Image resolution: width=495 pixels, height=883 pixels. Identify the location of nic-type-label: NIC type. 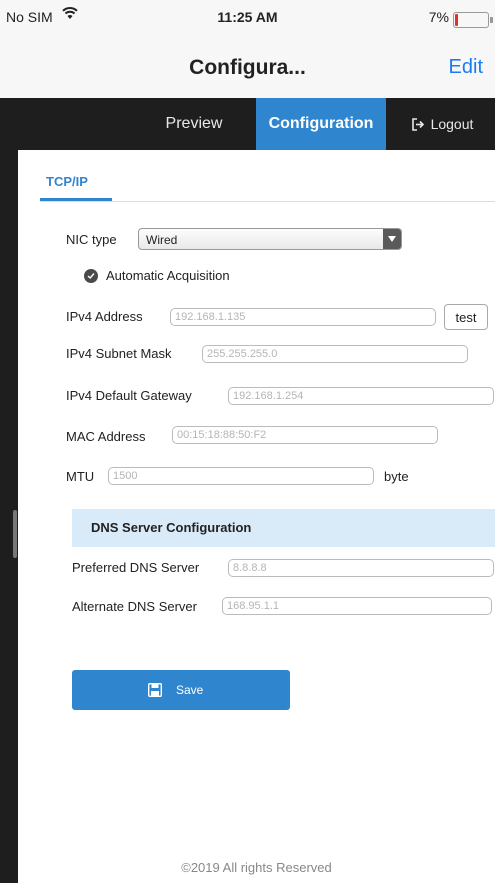
(91, 239).